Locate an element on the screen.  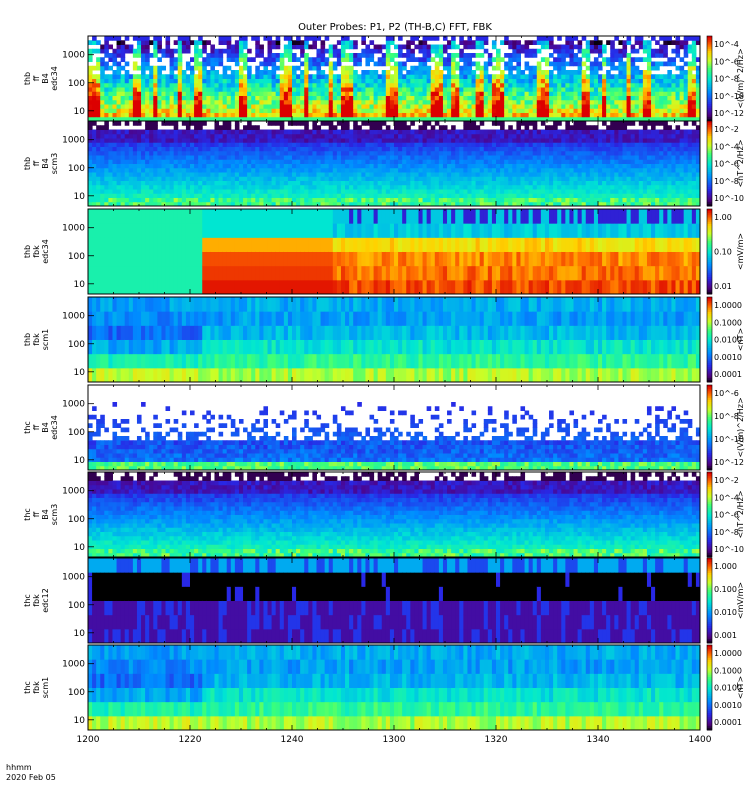
colorbar-tick-label: 0.001 is located at coordinates (725, 635).